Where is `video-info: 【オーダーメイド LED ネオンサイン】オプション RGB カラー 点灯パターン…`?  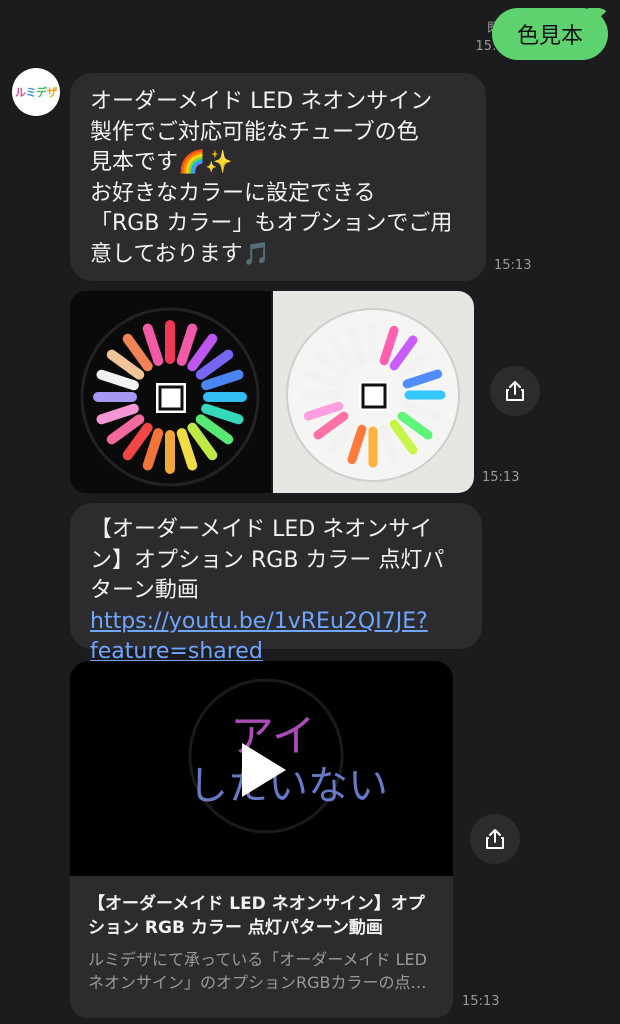
video-info: 【オーダーメイド LED ネオンサイン】オプション RGB カラー 点灯パターン… is located at coordinates (261, 943).